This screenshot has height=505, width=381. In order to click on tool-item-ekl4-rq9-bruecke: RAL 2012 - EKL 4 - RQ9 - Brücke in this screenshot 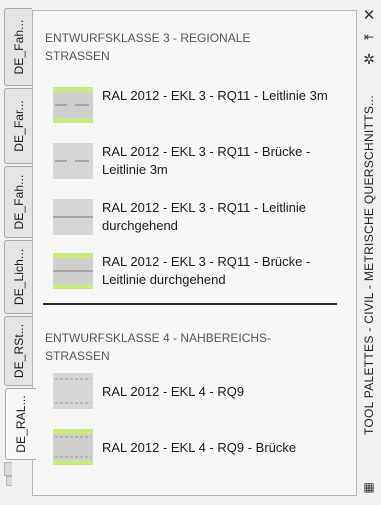, I will do `click(198, 451)`.